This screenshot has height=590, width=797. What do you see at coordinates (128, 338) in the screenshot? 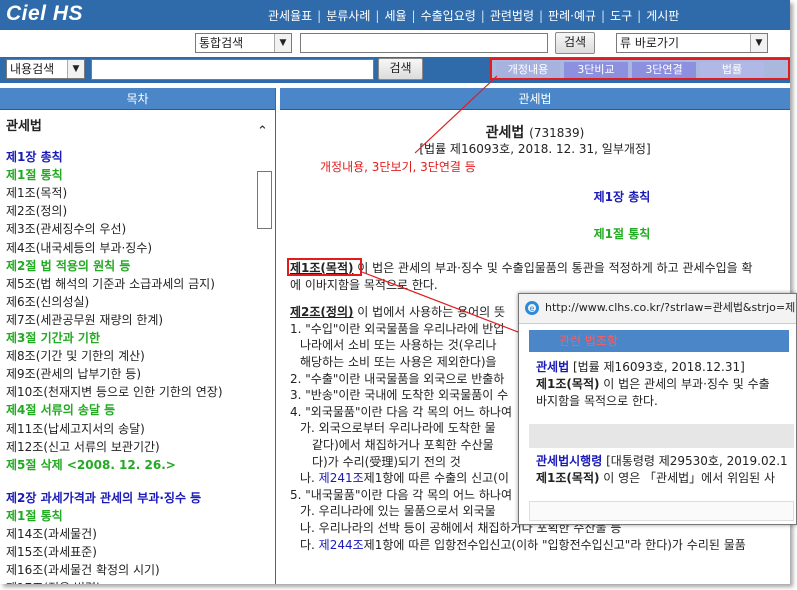
I see `toc-section: 제3절 기간과 기한` at bounding box center [128, 338].